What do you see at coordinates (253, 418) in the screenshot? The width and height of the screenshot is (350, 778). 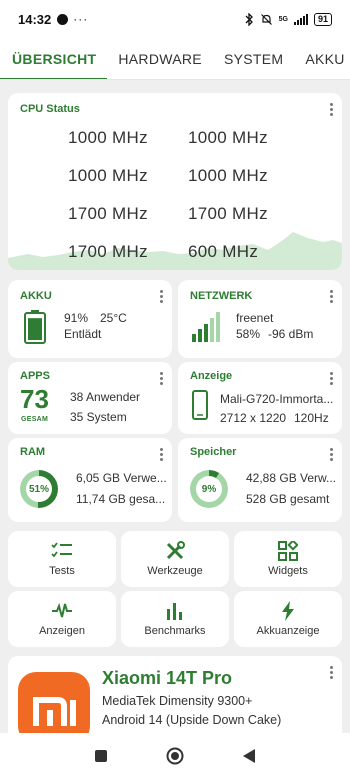 I see `display-resolution: 2712 x 1220` at bounding box center [253, 418].